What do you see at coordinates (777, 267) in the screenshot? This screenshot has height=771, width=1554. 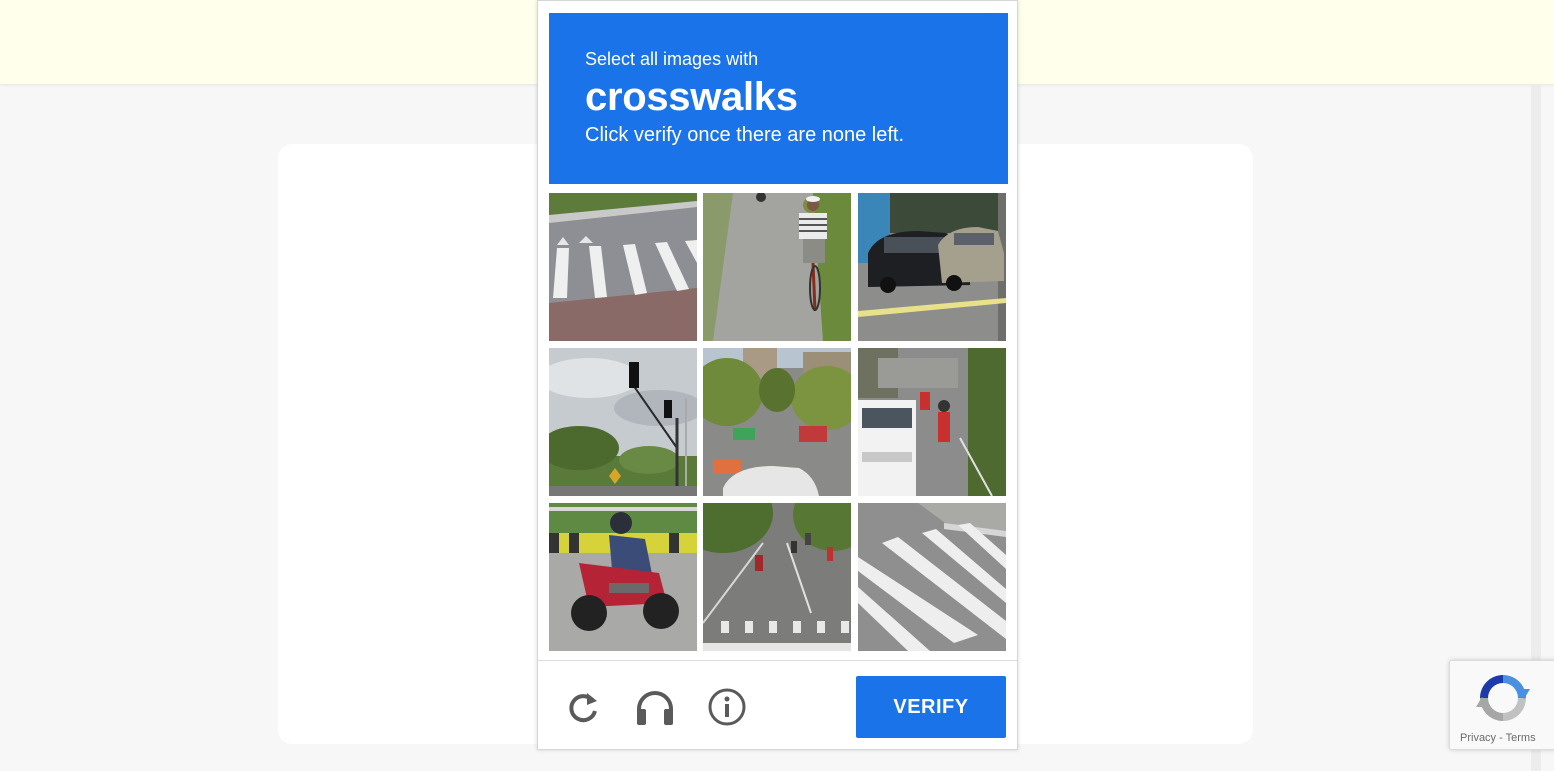 I see `captcha-tile-cyclist` at bounding box center [777, 267].